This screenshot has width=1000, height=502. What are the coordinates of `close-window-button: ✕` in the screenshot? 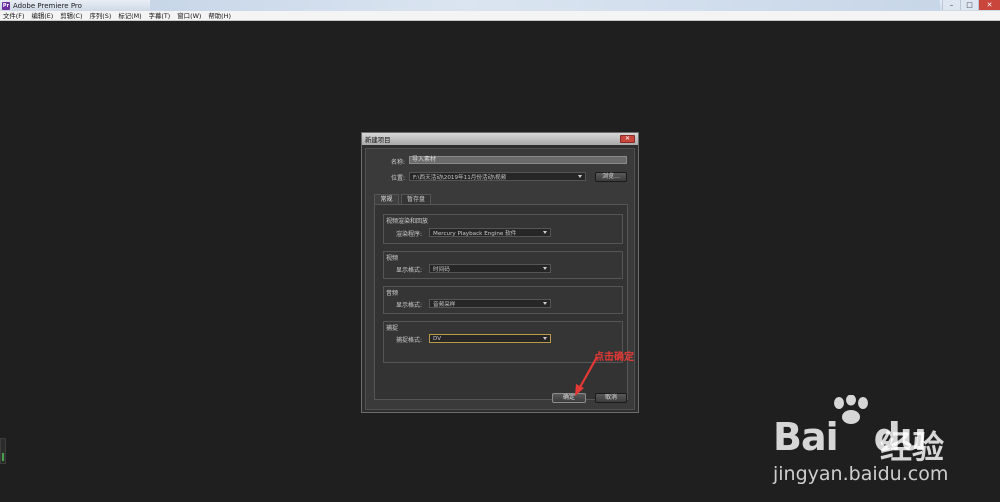 It's located at (989, 5).